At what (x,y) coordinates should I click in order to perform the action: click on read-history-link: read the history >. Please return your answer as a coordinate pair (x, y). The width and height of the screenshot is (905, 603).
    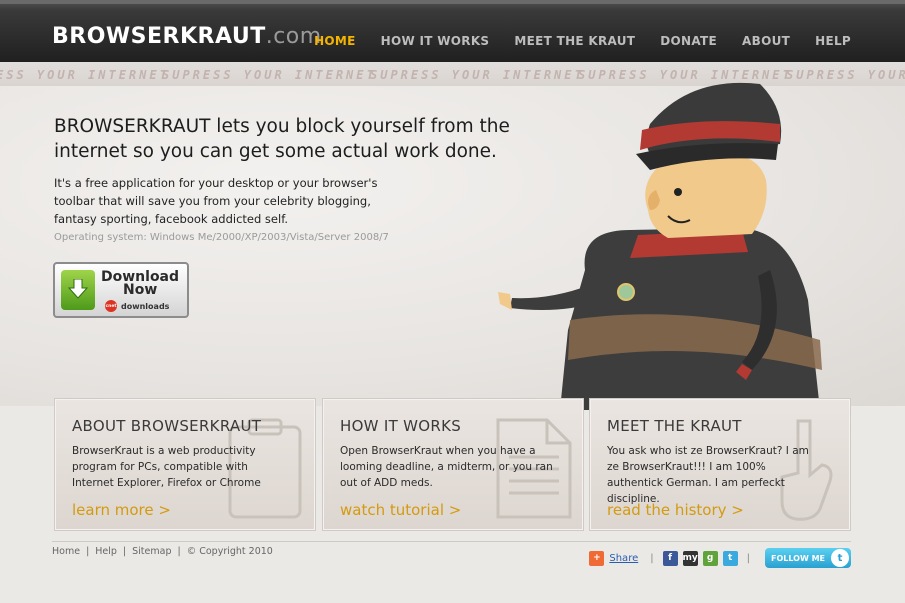
    Looking at the image, I should click on (675, 510).